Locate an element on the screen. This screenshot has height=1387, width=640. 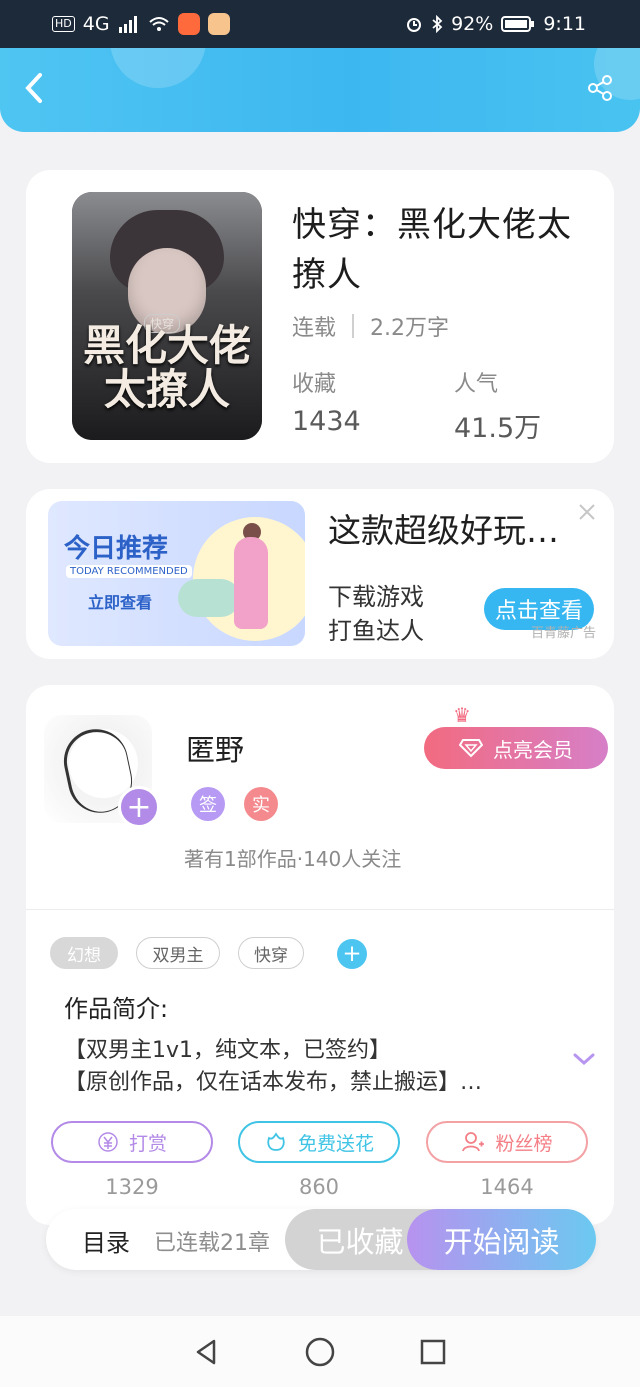
ad-close-button is located at coordinates (587, 512).